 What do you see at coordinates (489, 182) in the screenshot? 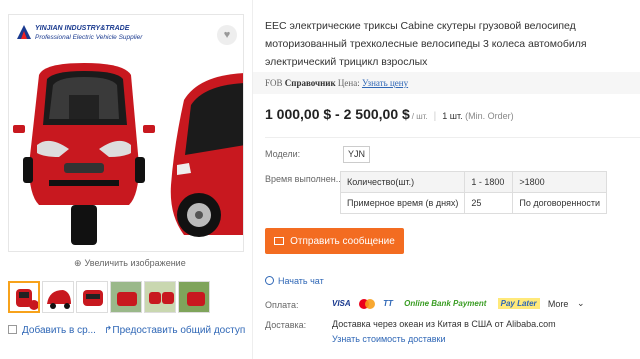
I see `lead-time-cell: 1 - 1800` at bounding box center [489, 182].